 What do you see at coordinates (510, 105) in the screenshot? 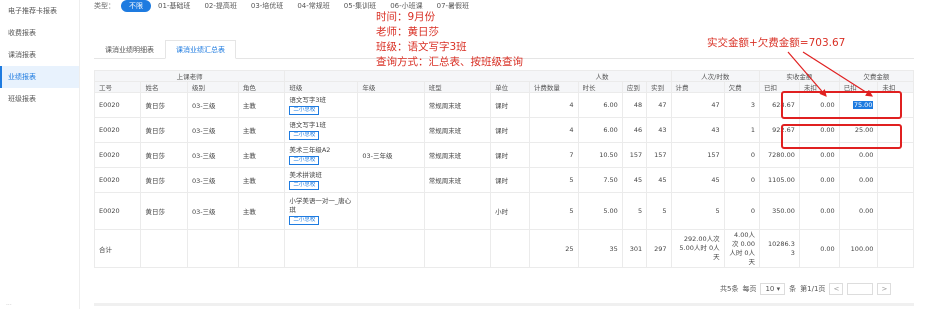
I see `cell-unit: 课时` at bounding box center [510, 105].